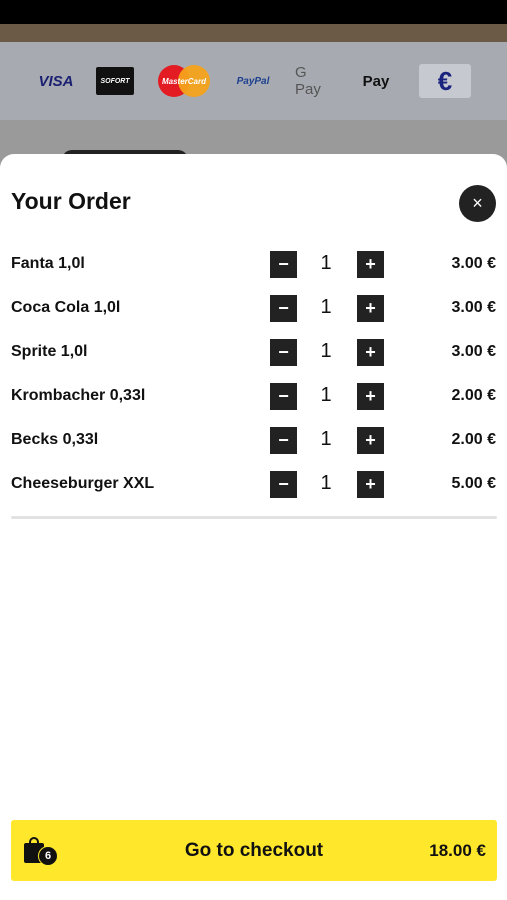 This screenshot has width=507, height=900. I want to click on page-title: Your Order, so click(71, 201).